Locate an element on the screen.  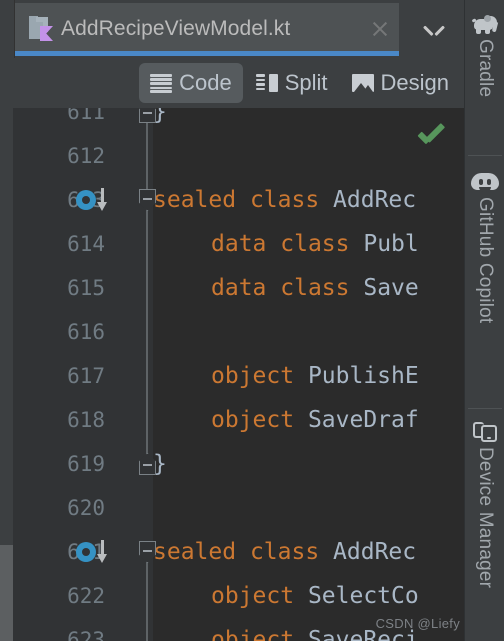
editor-tab-bar: AddRecipeViewModel.kt is located at coordinates (232, 29).